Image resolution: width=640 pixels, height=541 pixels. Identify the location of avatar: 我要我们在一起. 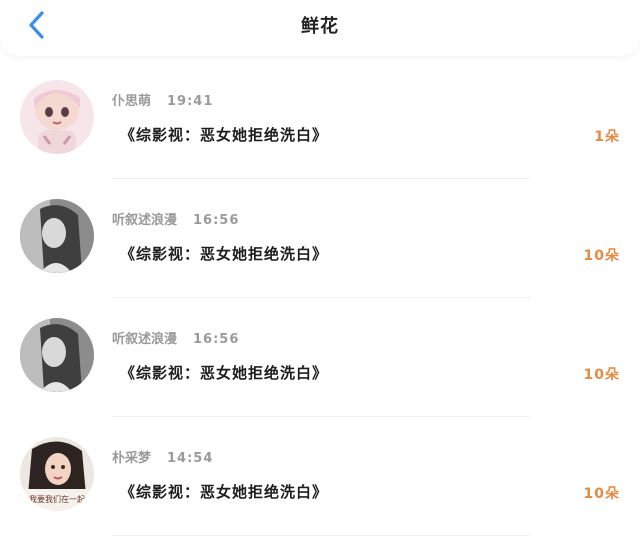
(57, 474).